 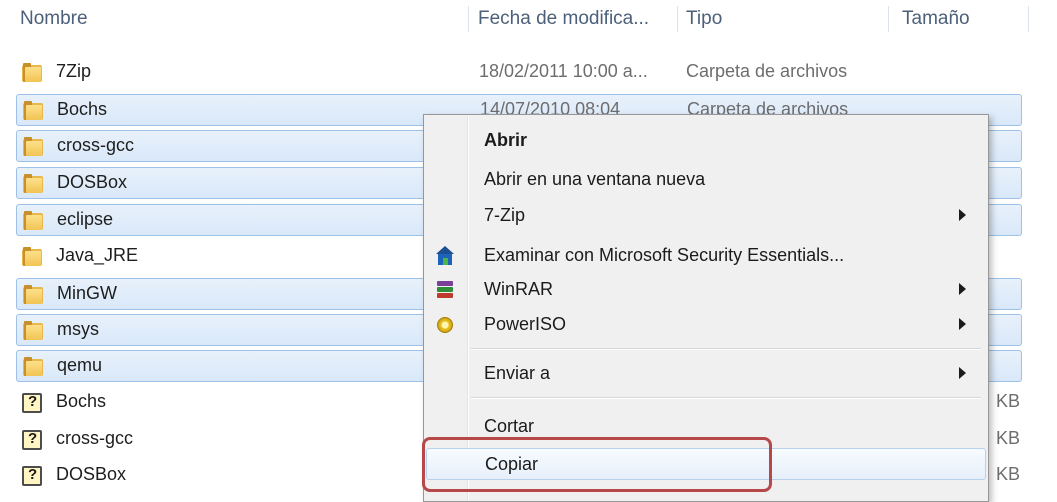 What do you see at coordinates (525, 324) in the screenshot?
I see `menu-item-label: PowerISO` at bounding box center [525, 324].